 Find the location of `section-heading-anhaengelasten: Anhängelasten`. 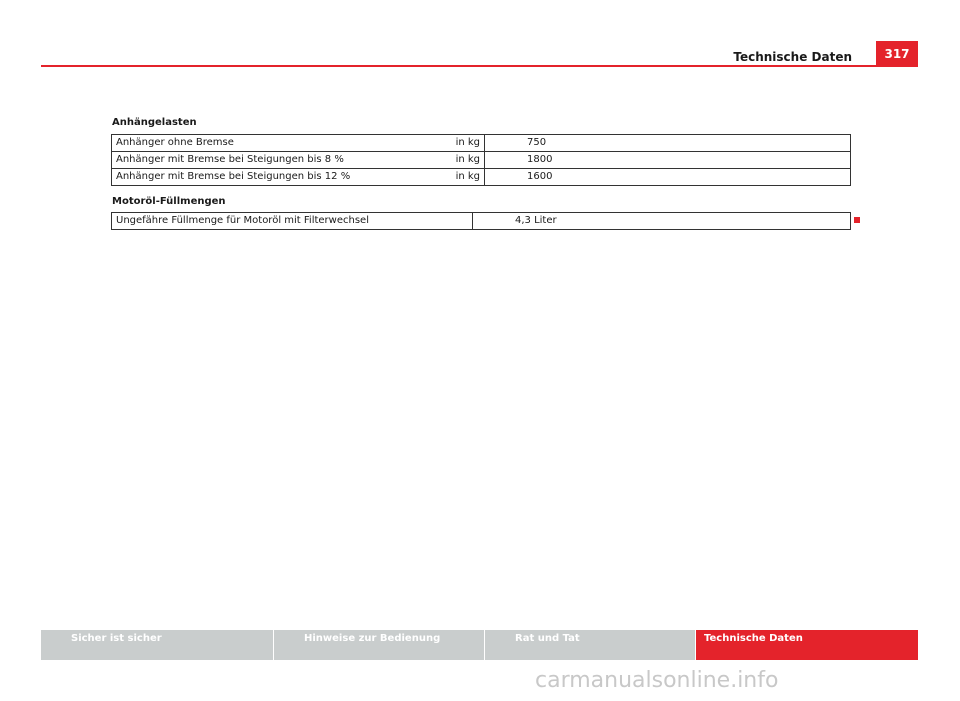

section-heading-anhaengelasten: Anhängelasten is located at coordinates (154, 122).